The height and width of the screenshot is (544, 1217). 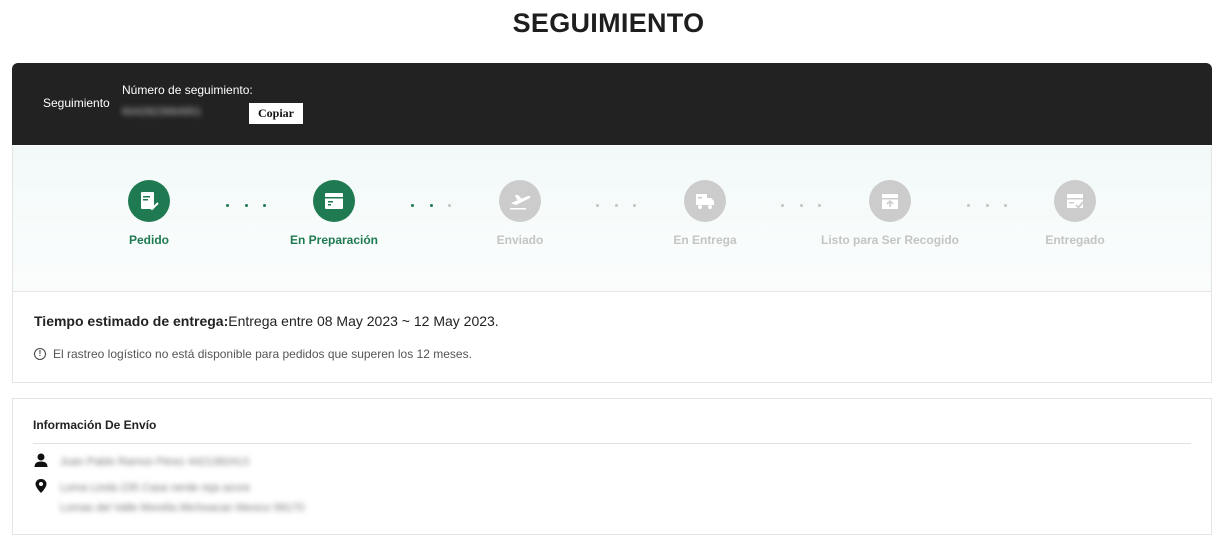 What do you see at coordinates (334, 240) in the screenshot?
I see `step-label: En Preparación` at bounding box center [334, 240].